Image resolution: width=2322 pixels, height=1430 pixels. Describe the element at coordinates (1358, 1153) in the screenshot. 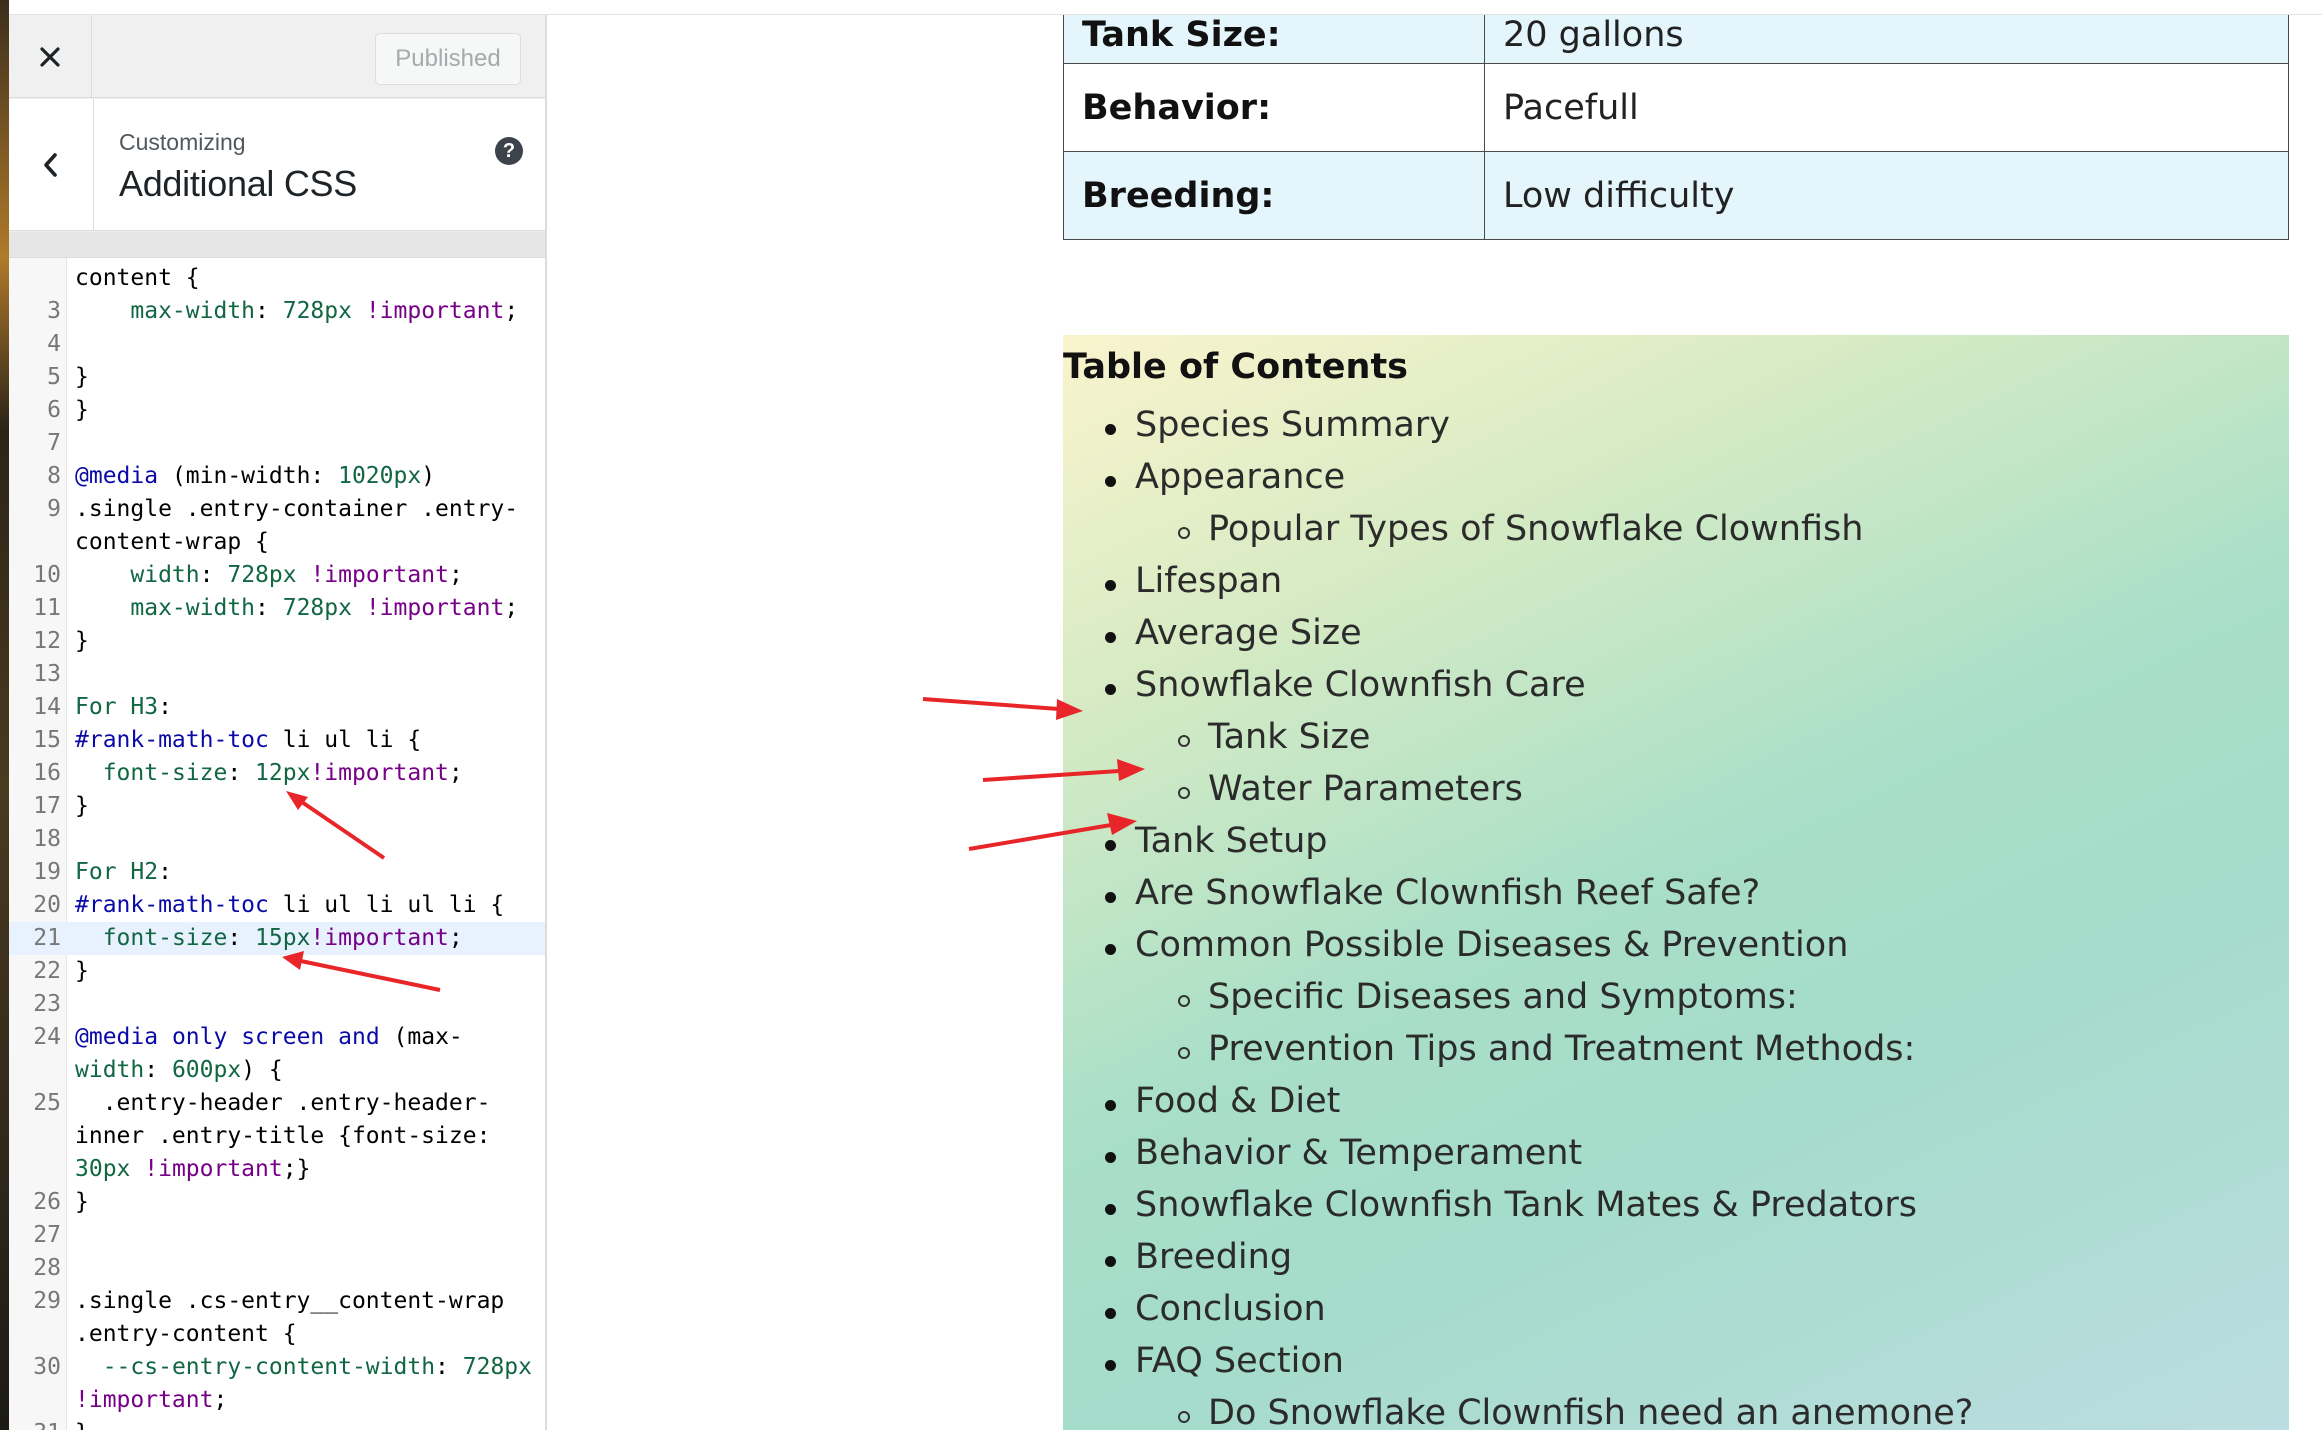

I see `toc-link-text: Behavior & Temperament` at that location.